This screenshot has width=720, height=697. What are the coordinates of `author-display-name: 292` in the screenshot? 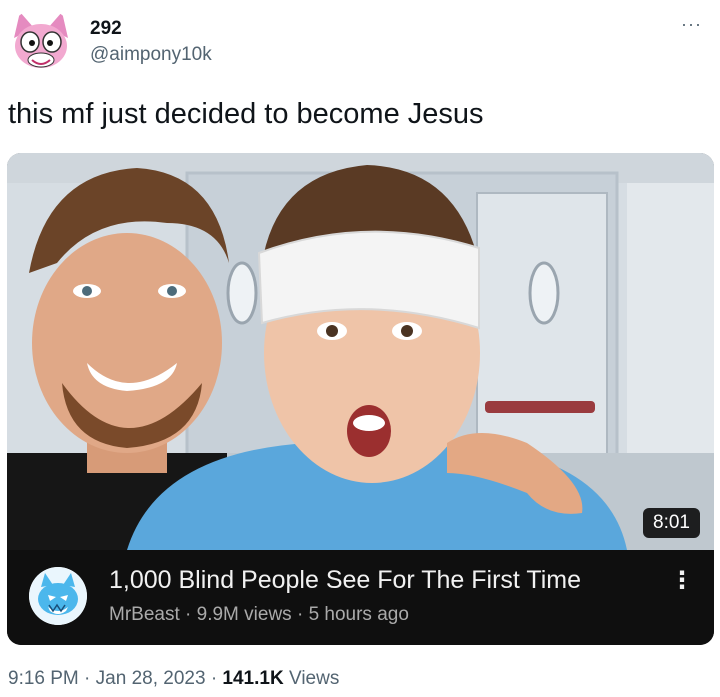 It's located at (106, 29).